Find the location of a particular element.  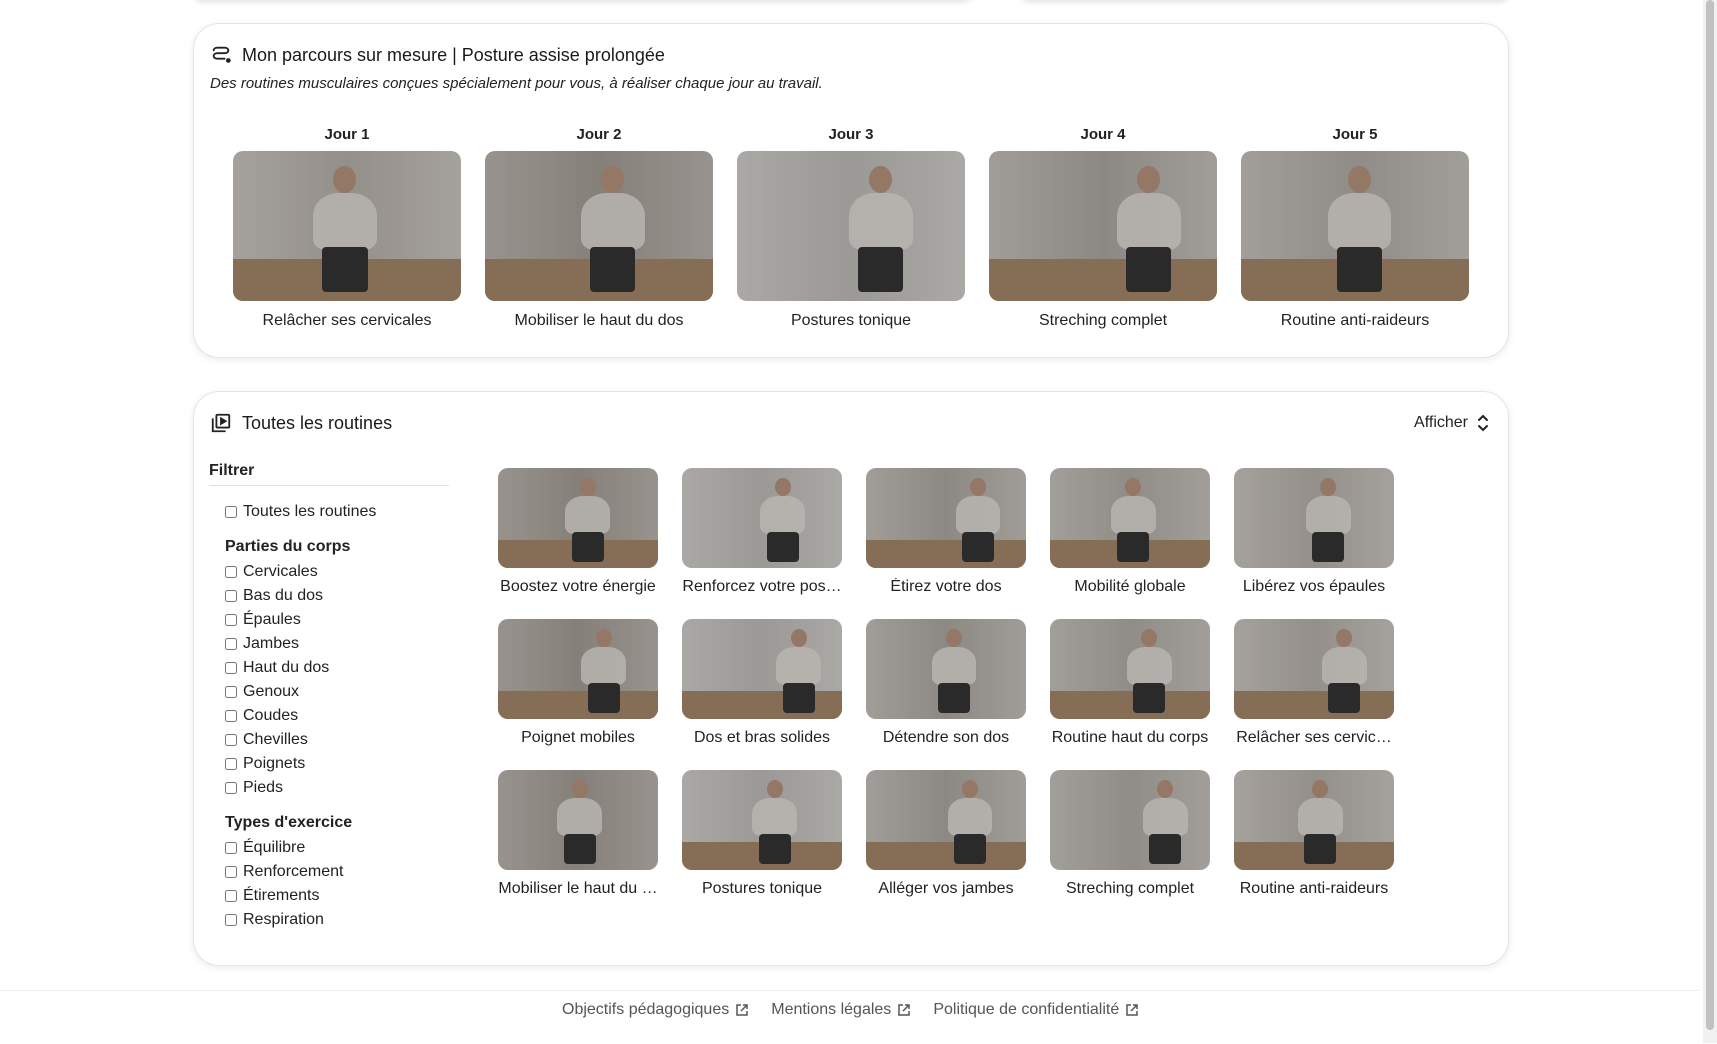

routine-tile: Étirez votre dos is located at coordinates (946, 532).